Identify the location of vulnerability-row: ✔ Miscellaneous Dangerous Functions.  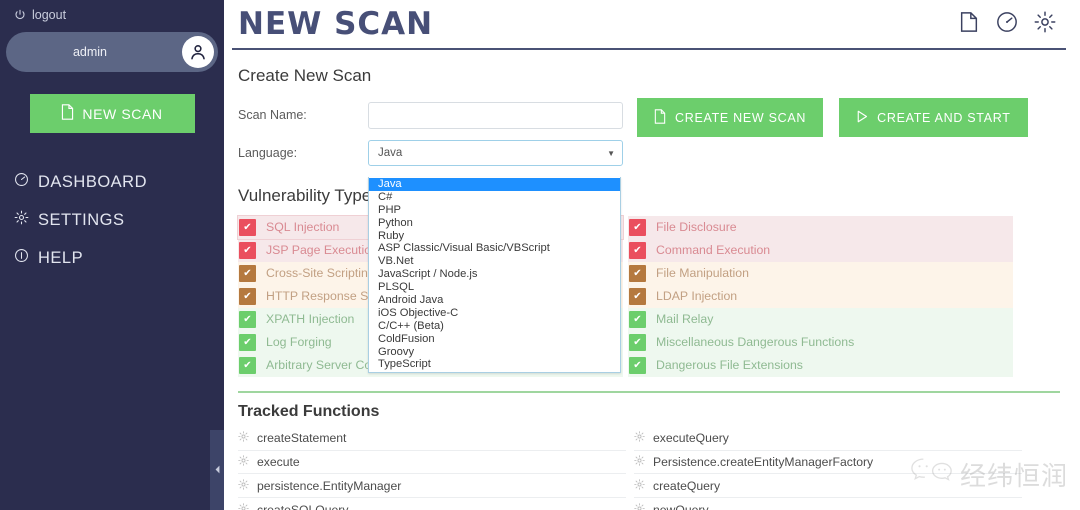
(820, 342).